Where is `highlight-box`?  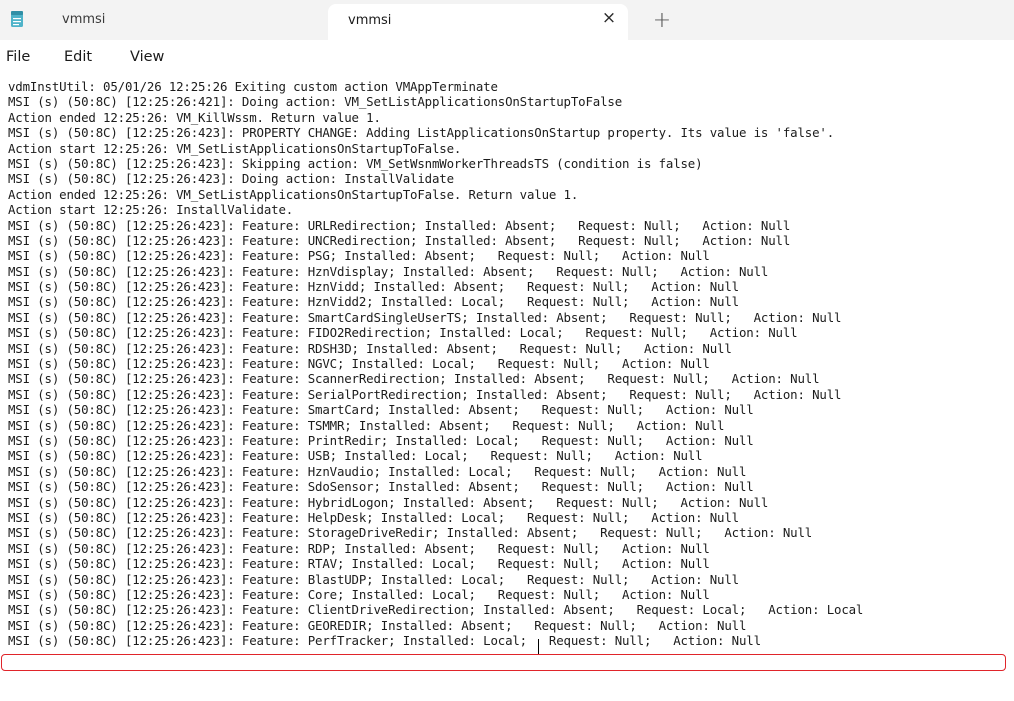 highlight-box is located at coordinates (503, 662).